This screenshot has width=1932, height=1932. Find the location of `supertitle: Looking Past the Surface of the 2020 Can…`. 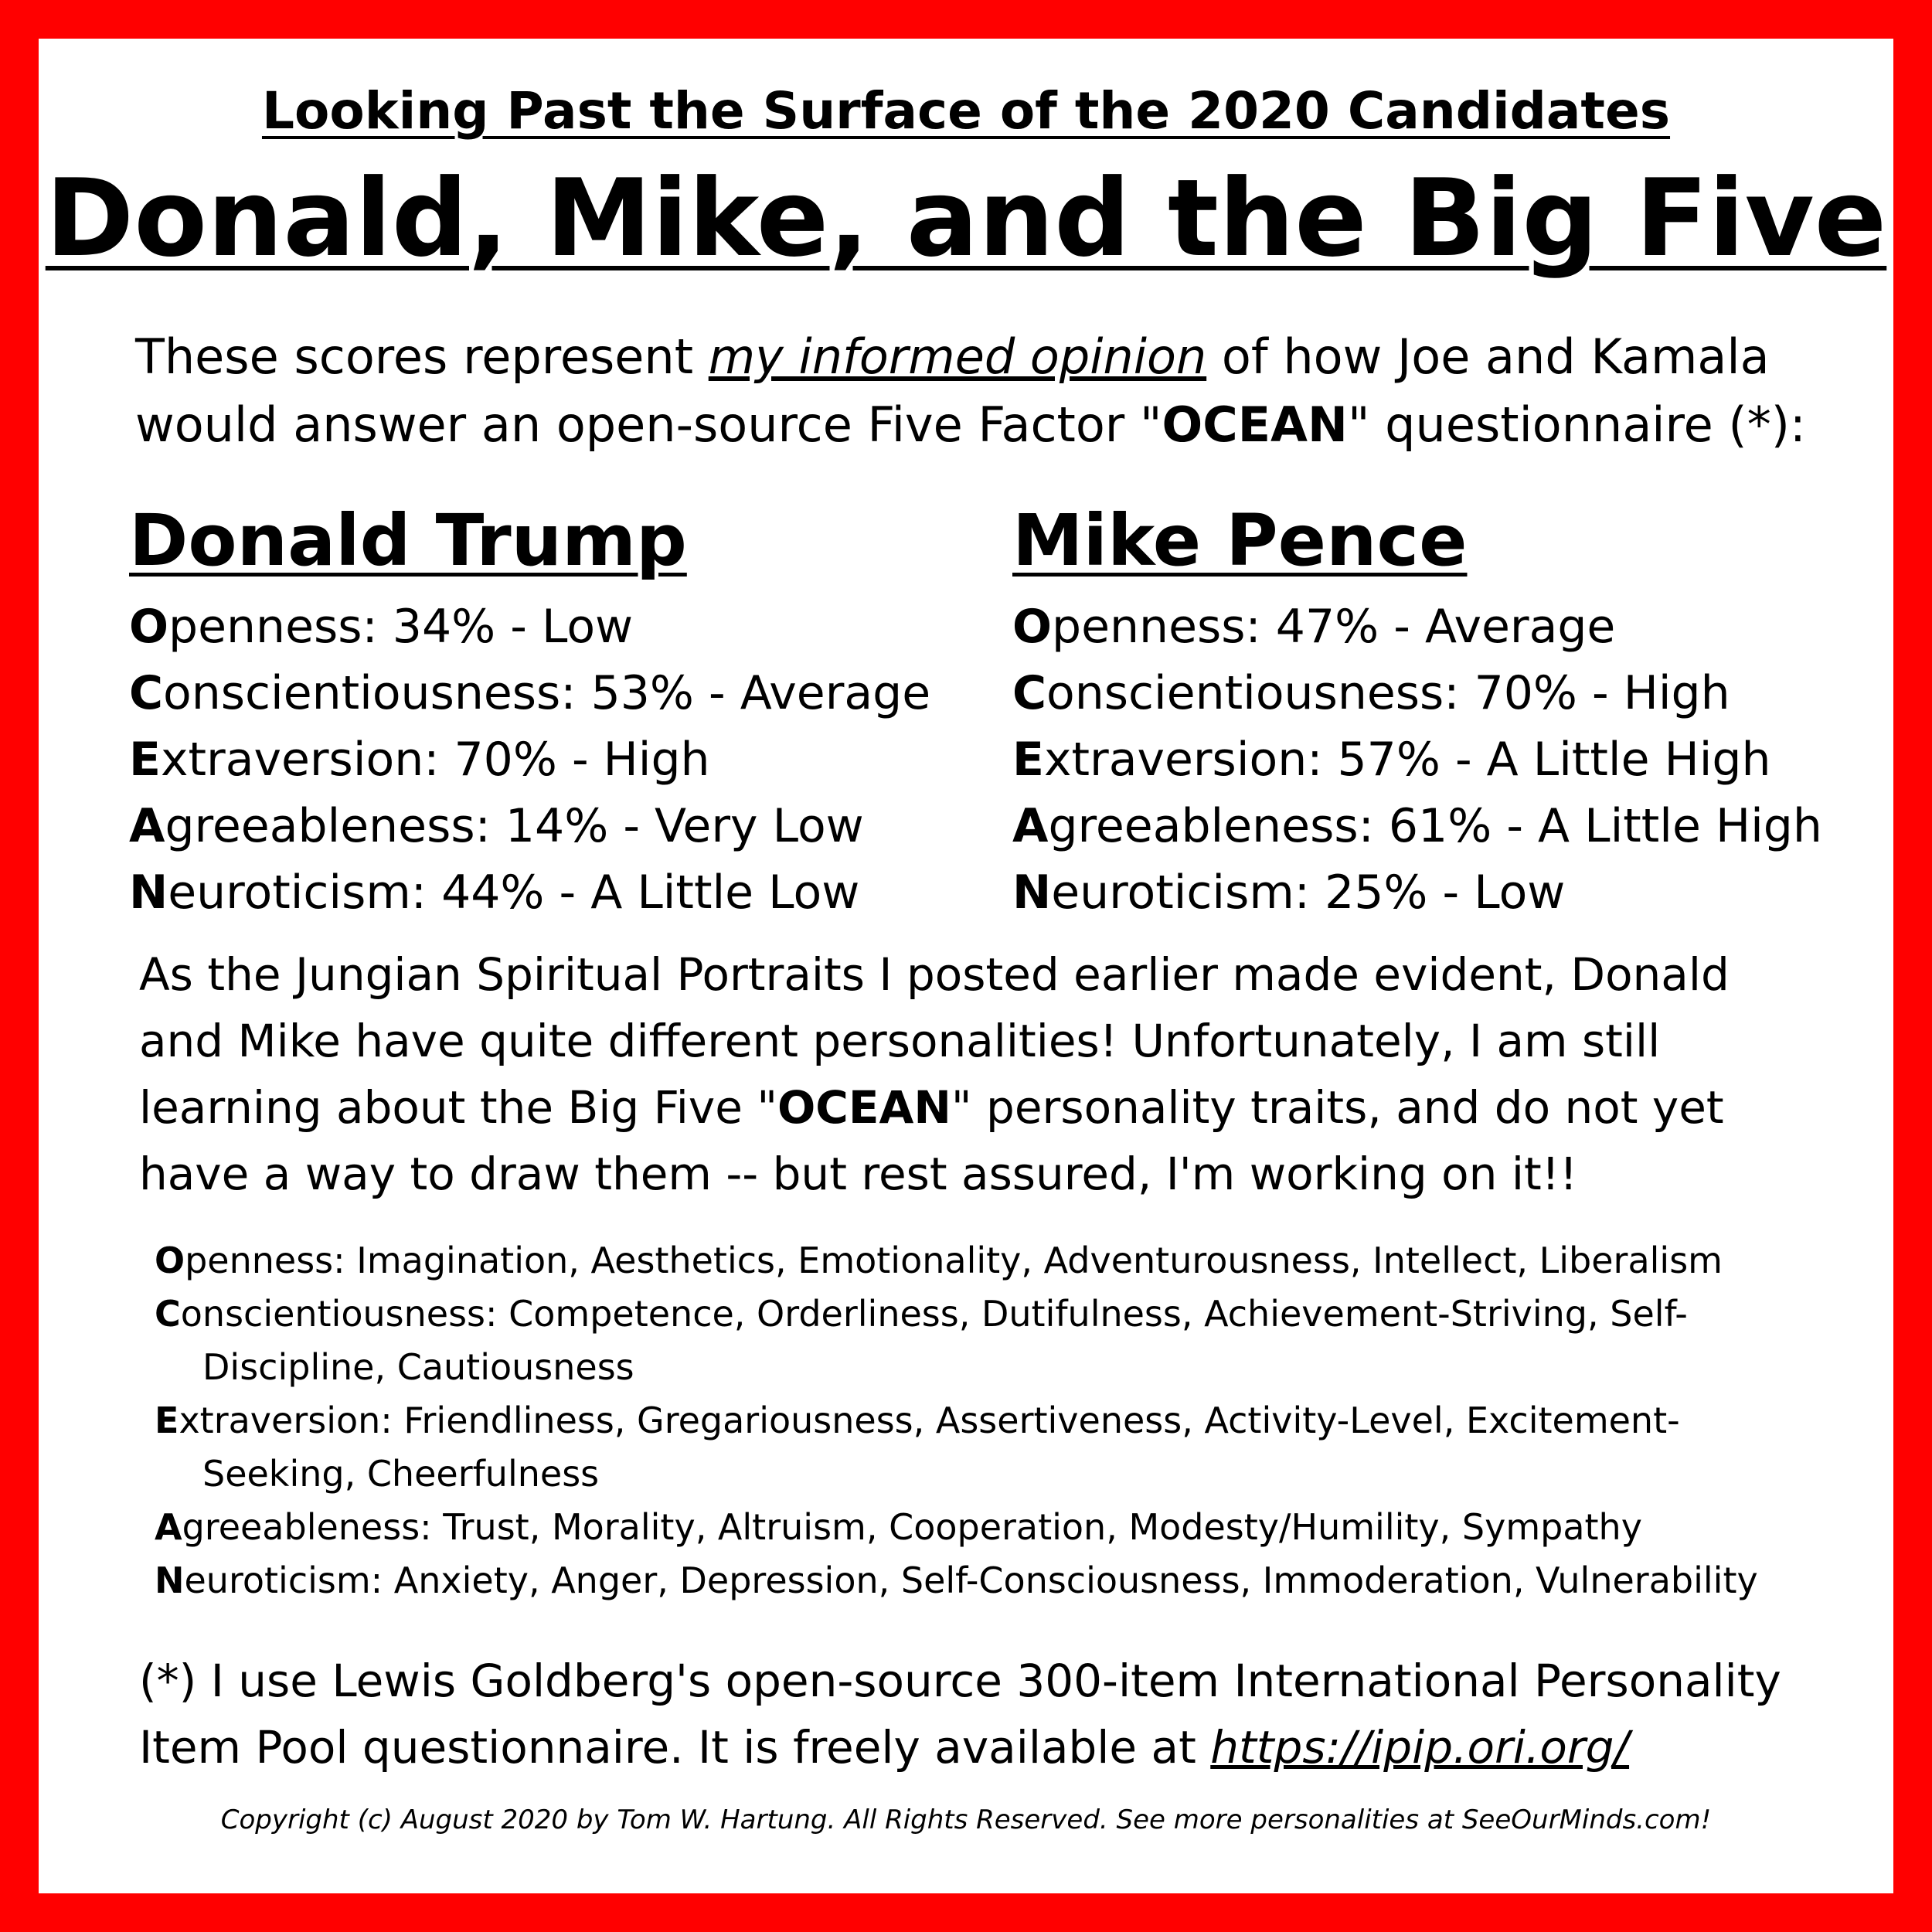

supertitle: Looking Past the Surface of the 2020 Can… is located at coordinates (966, 111).